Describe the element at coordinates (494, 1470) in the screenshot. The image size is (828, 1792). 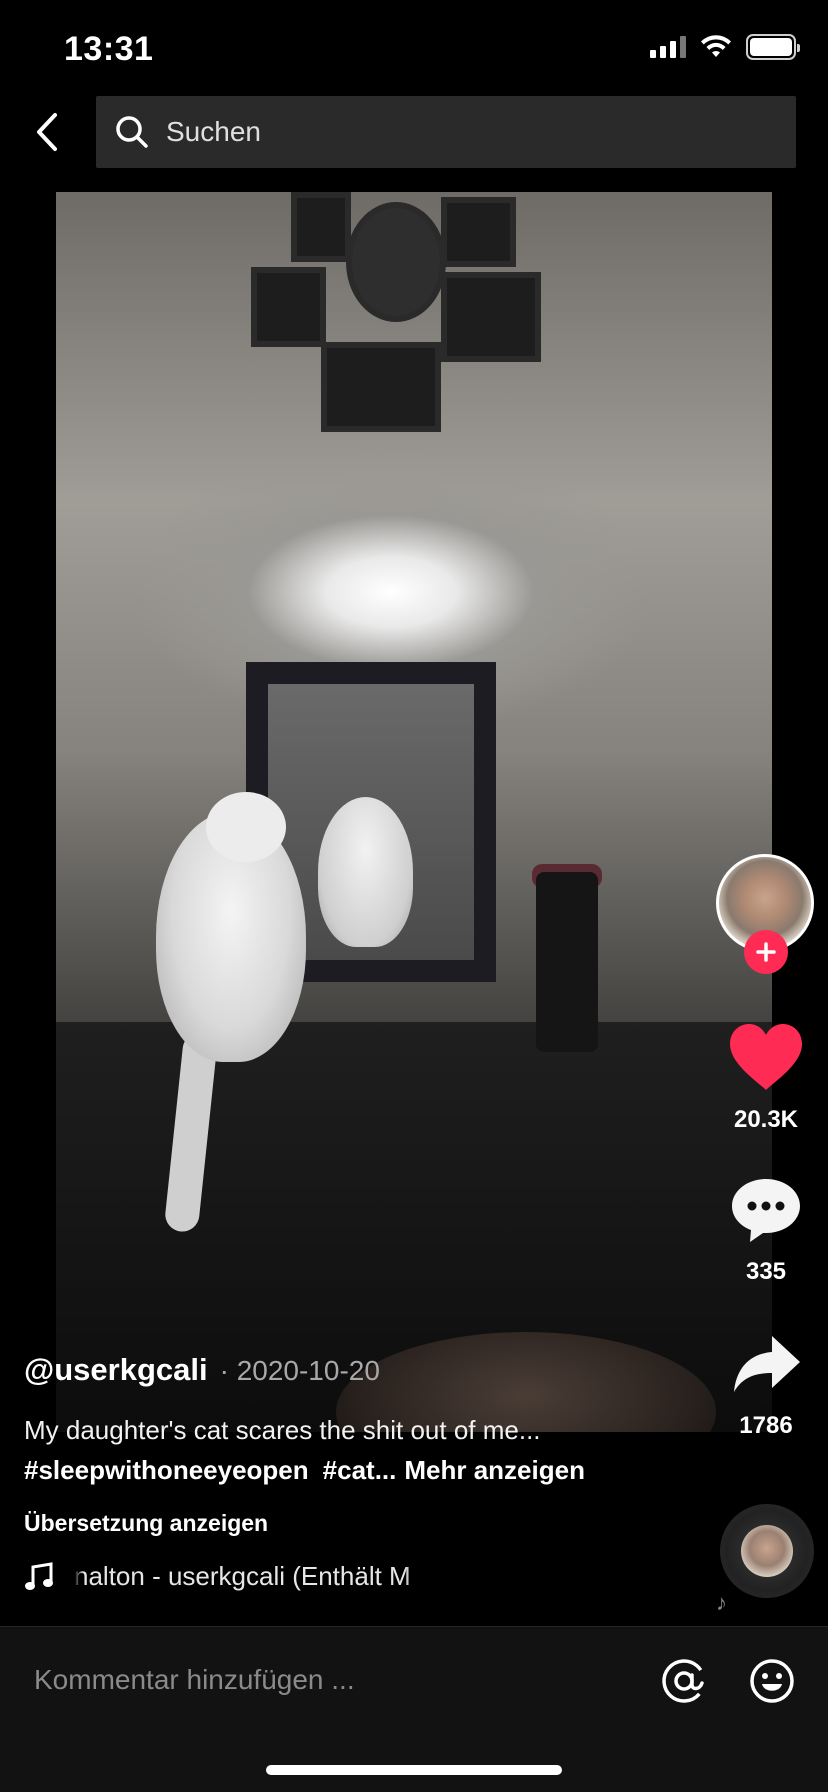
I see `more-link: Mehr anzeigen` at that location.